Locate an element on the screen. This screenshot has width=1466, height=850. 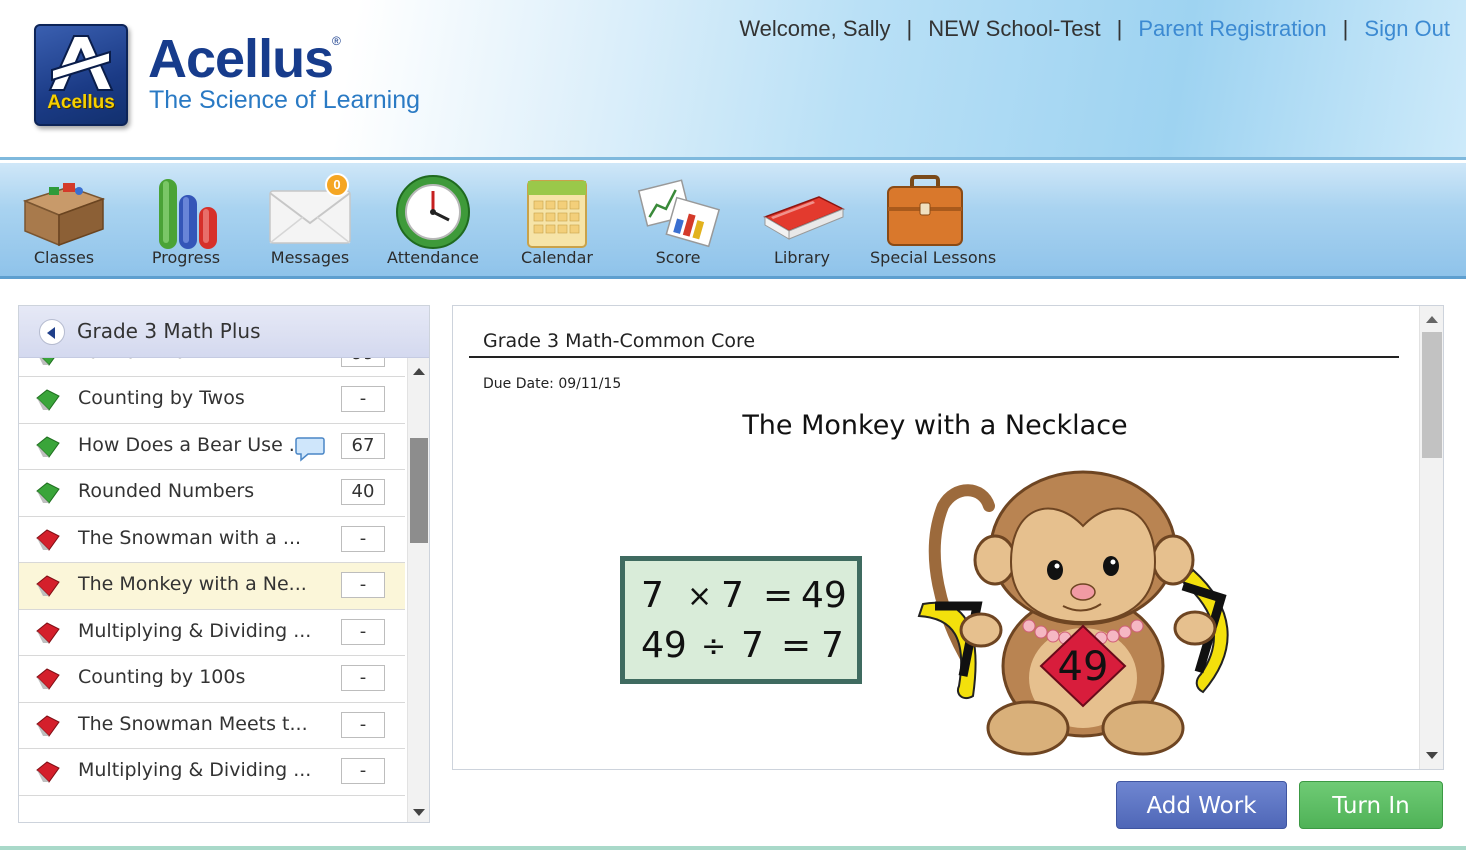
toolbar-label: Library is located at coordinates (802, 257).